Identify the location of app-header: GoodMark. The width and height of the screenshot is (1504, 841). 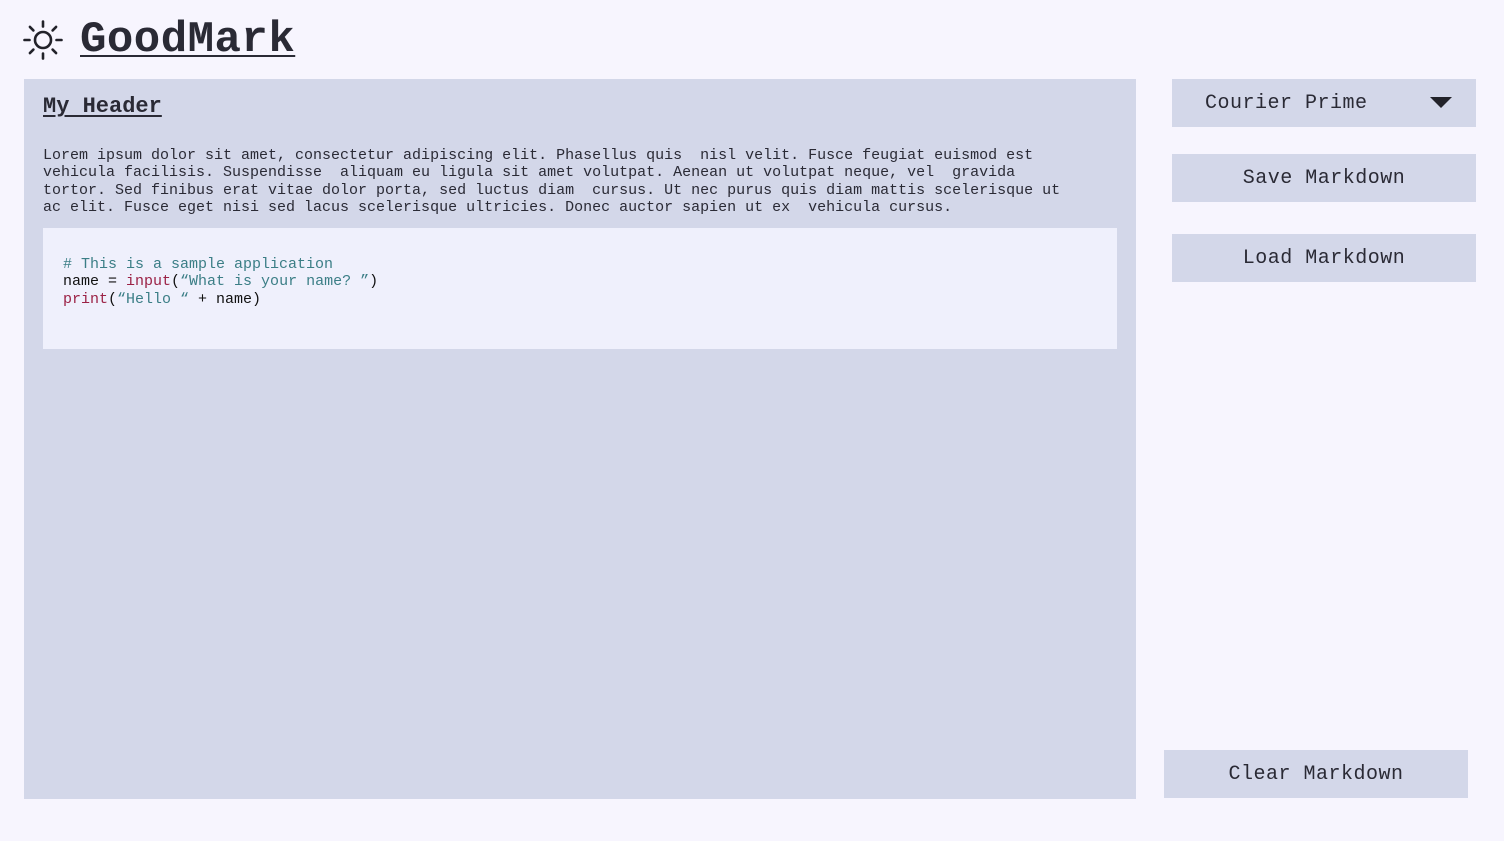
(158, 40).